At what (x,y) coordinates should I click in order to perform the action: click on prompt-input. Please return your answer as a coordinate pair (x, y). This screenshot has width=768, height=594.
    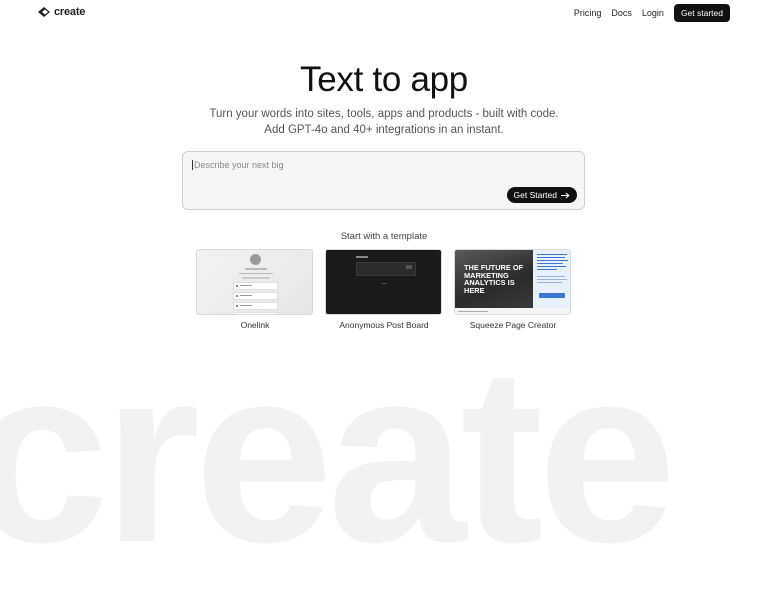
    Looking at the image, I should click on (343, 165).